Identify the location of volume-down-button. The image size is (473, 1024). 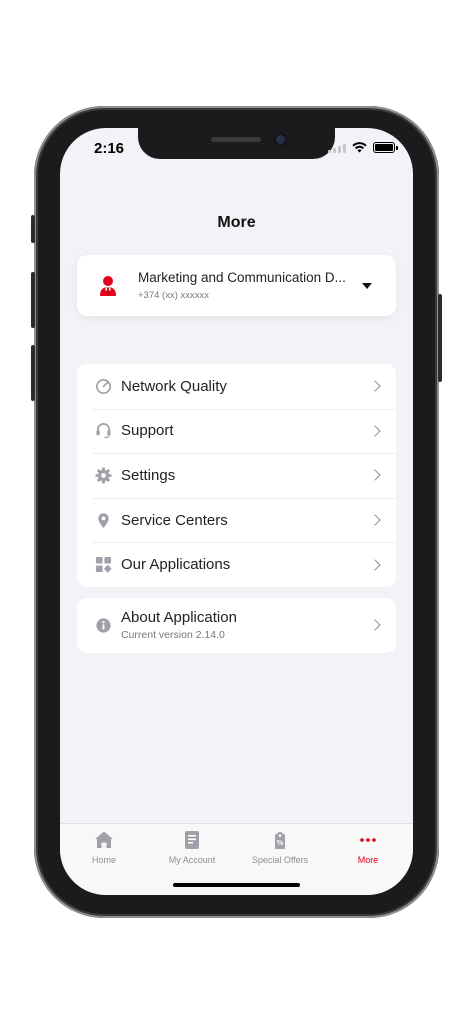
(33, 373).